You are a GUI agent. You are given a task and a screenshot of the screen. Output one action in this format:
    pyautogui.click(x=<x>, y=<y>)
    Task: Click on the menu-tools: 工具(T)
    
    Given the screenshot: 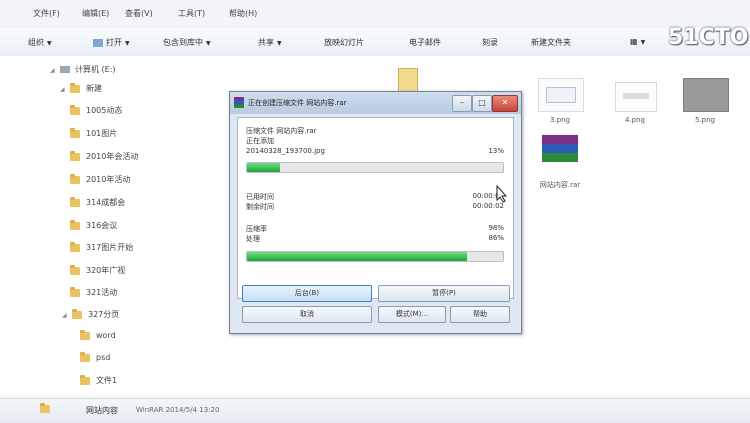 What is the action you would take?
    pyautogui.click(x=191, y=13)
    